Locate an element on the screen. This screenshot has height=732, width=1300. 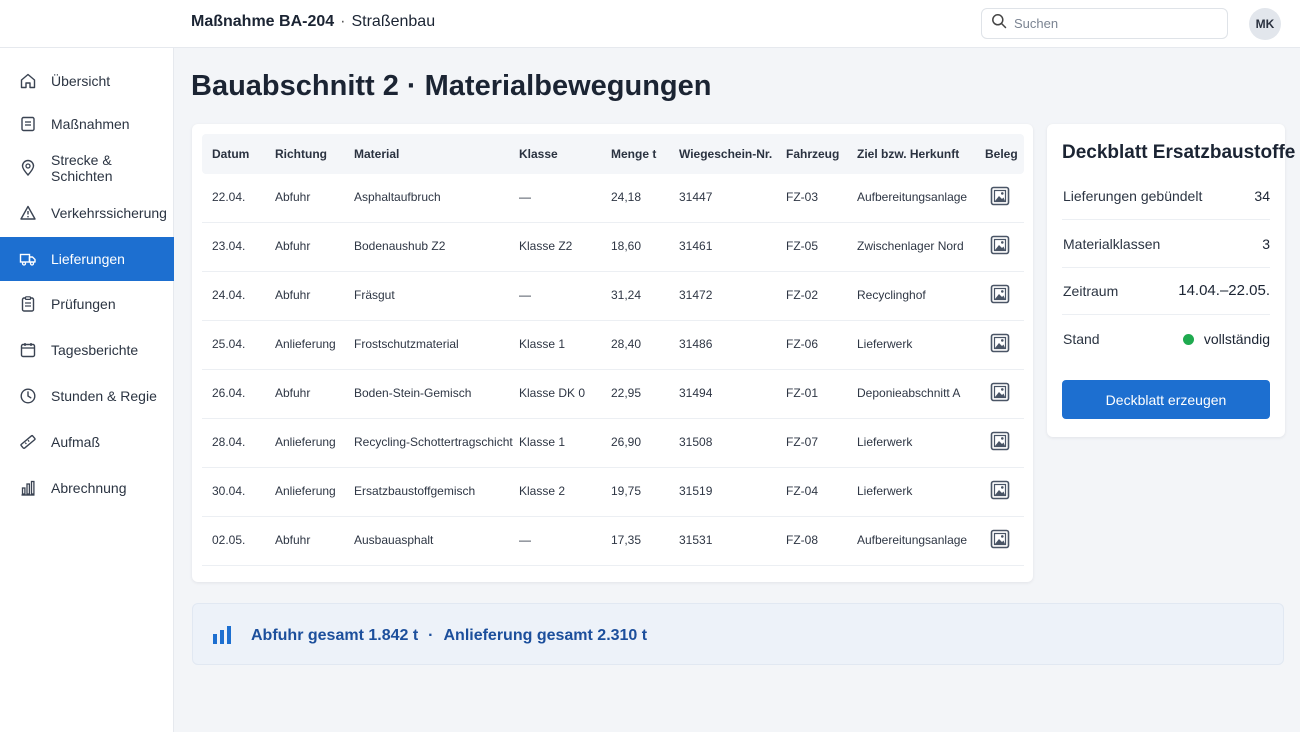
home-icon is located at coordinates (28, 81).